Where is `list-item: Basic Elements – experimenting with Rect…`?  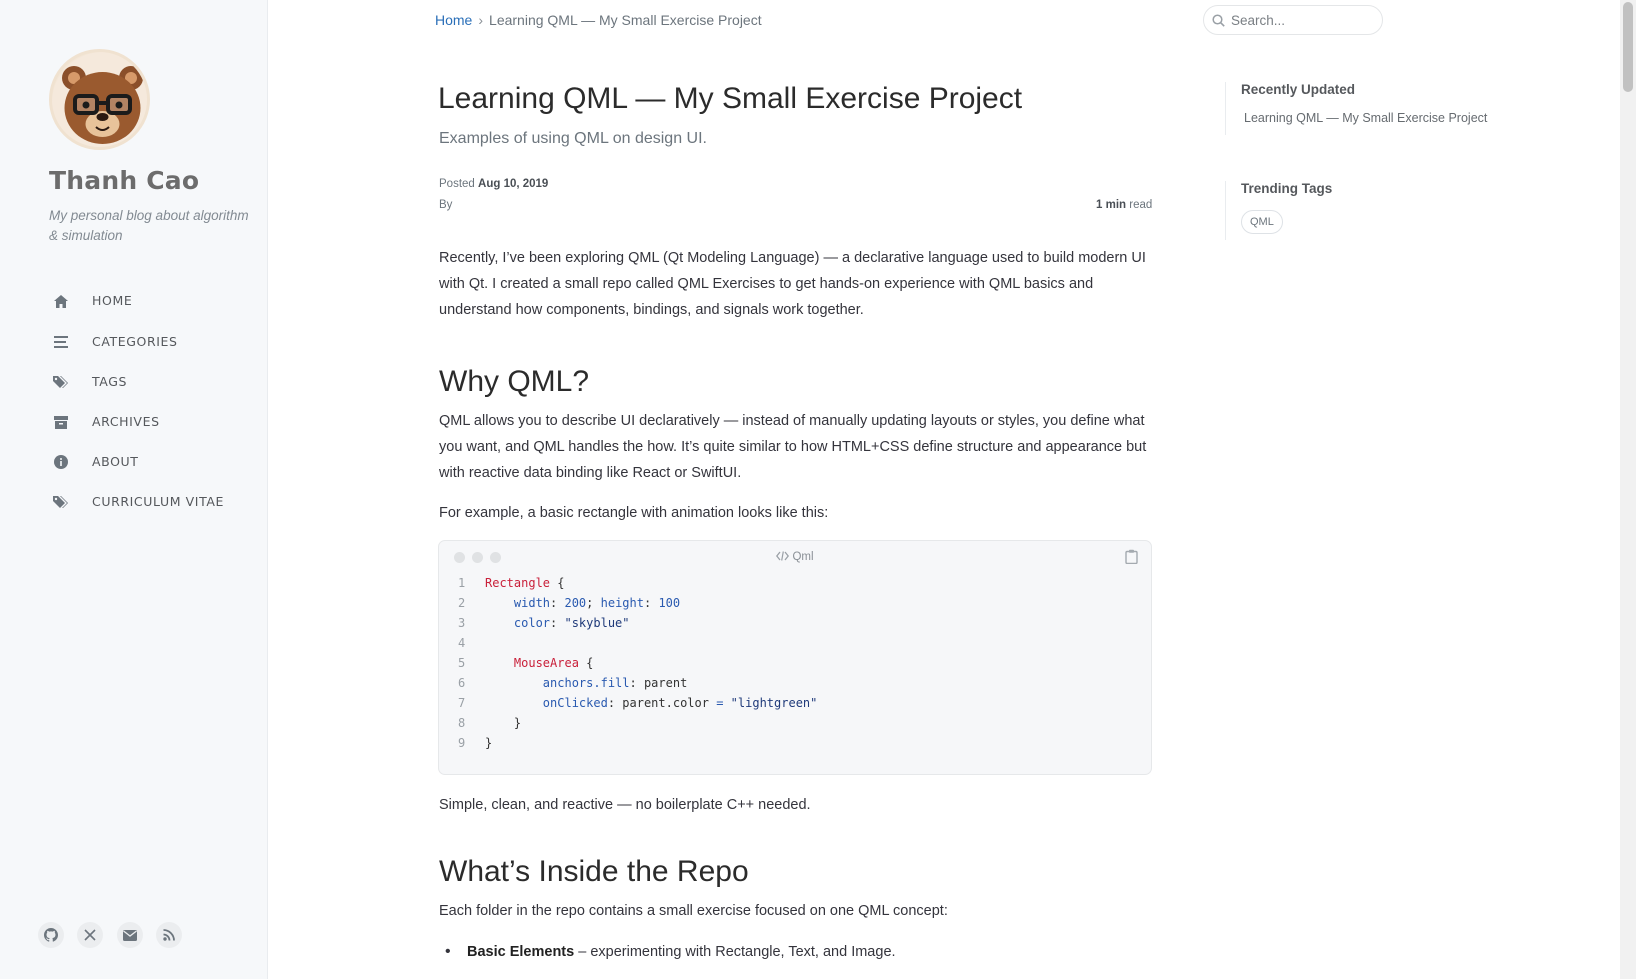 list-item: Basic Elements – experimenting with Rect… is located at coordinates (670, 952).